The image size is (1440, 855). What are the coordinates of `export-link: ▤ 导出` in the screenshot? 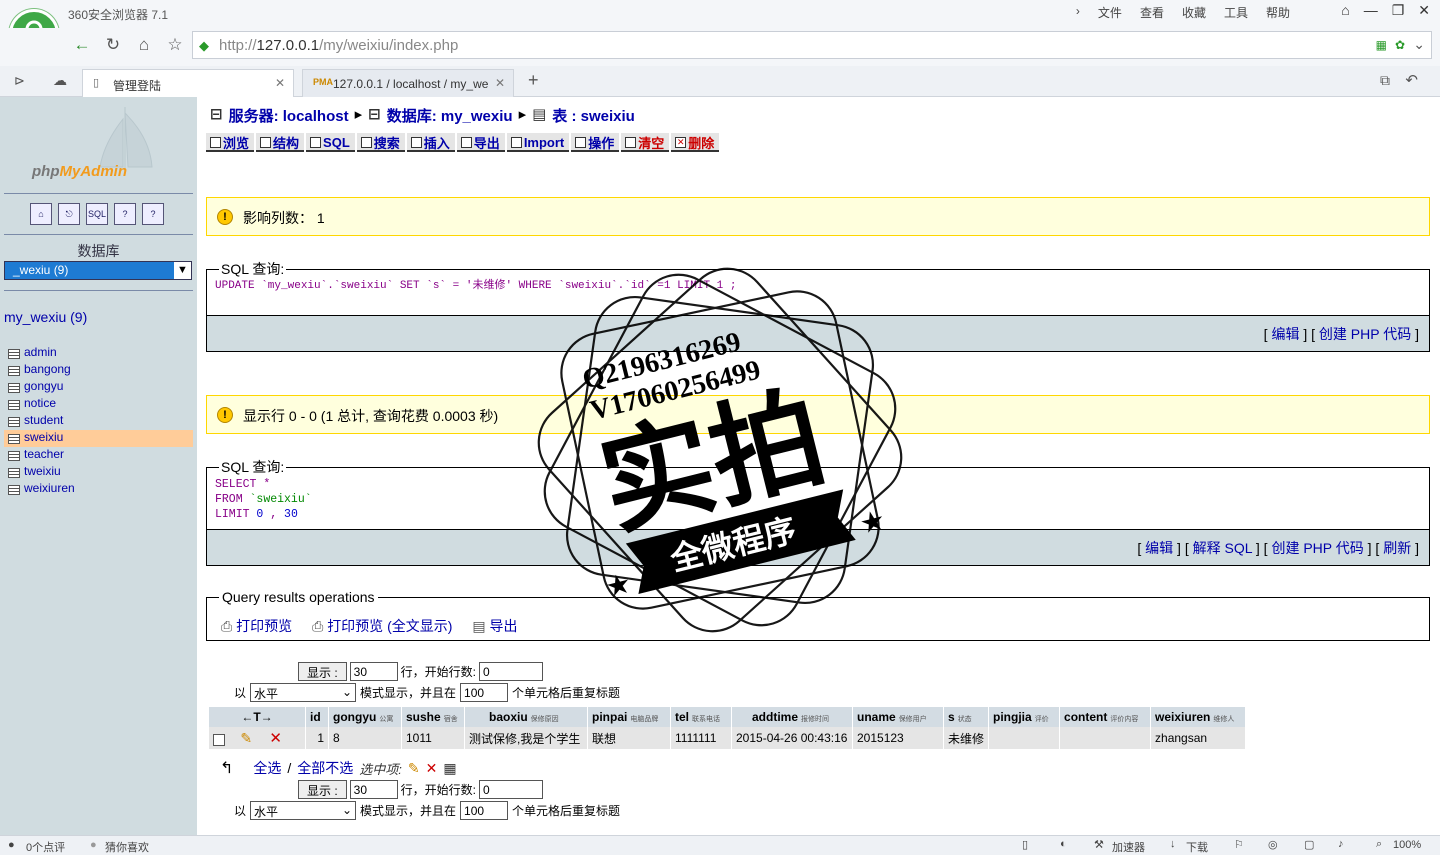 It's located at (494, 626).